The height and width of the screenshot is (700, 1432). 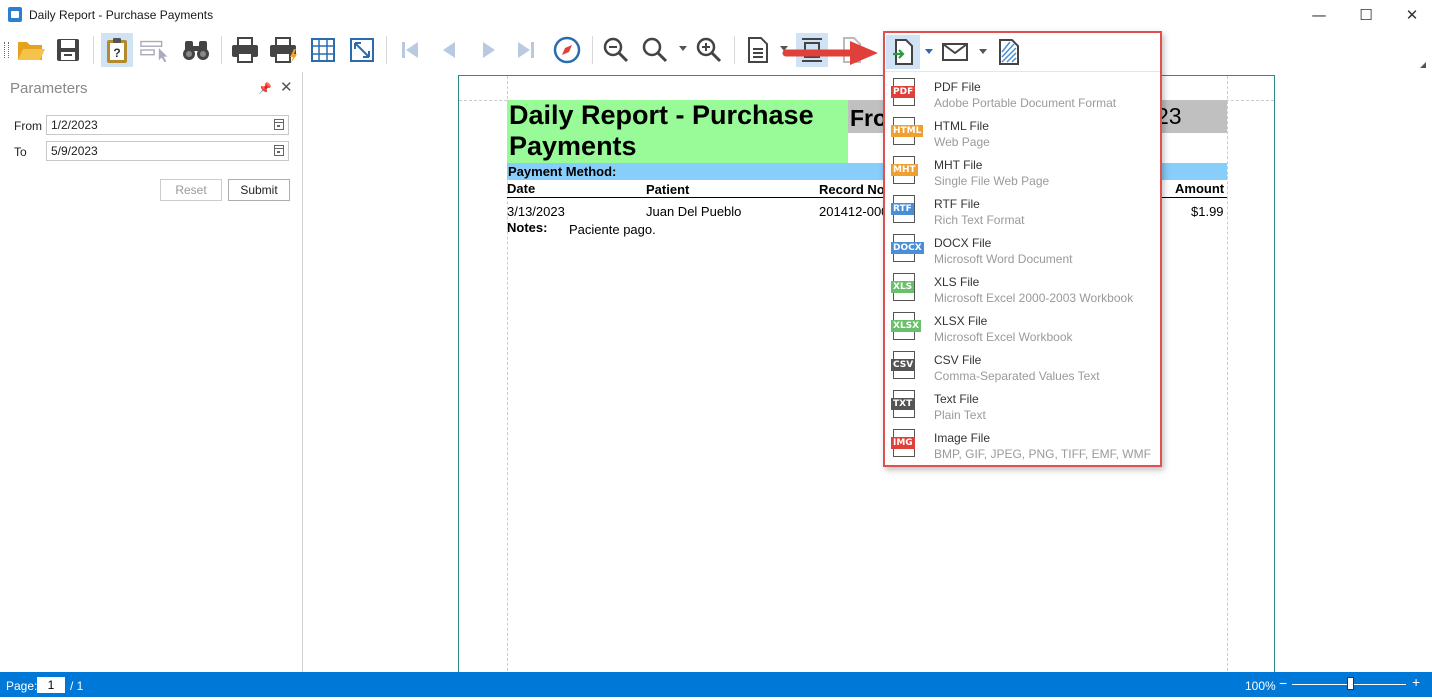 What do you see at coordinates (869, 118) in the screenshot?
I see `report-from-text: Fro` at bounding box center [869, 118].